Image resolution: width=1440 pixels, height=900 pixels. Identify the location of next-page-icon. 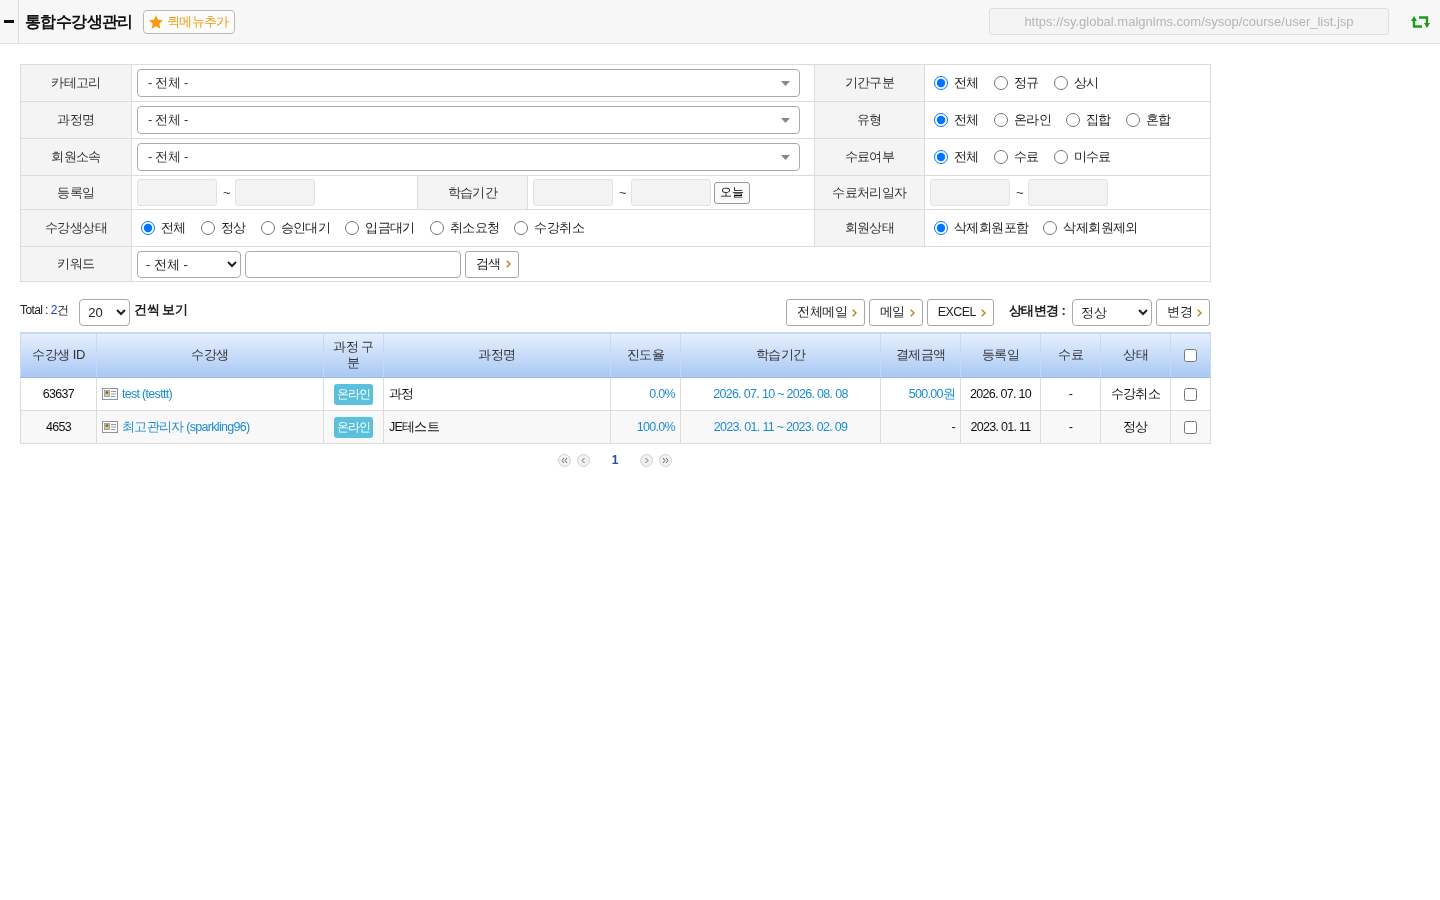
(647, 460).